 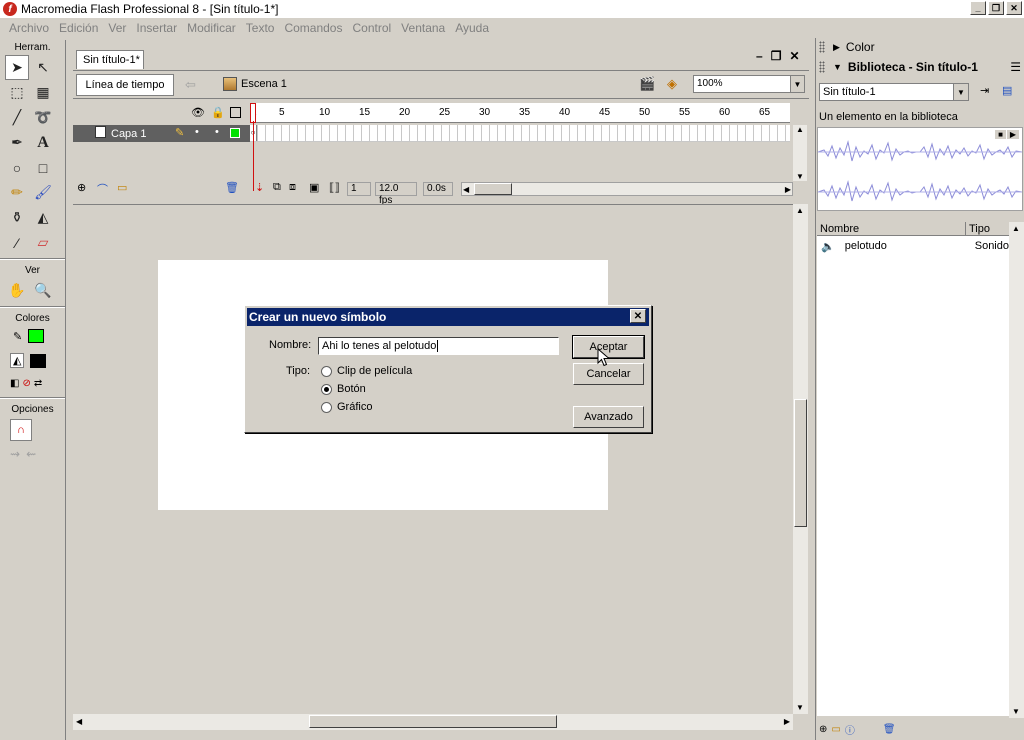 What do you see at coordinates (627, 189) in the screenshot?
I see `timeline-horizontal-scrollbar: ◀ ▶` at bounding box center [627, 189].